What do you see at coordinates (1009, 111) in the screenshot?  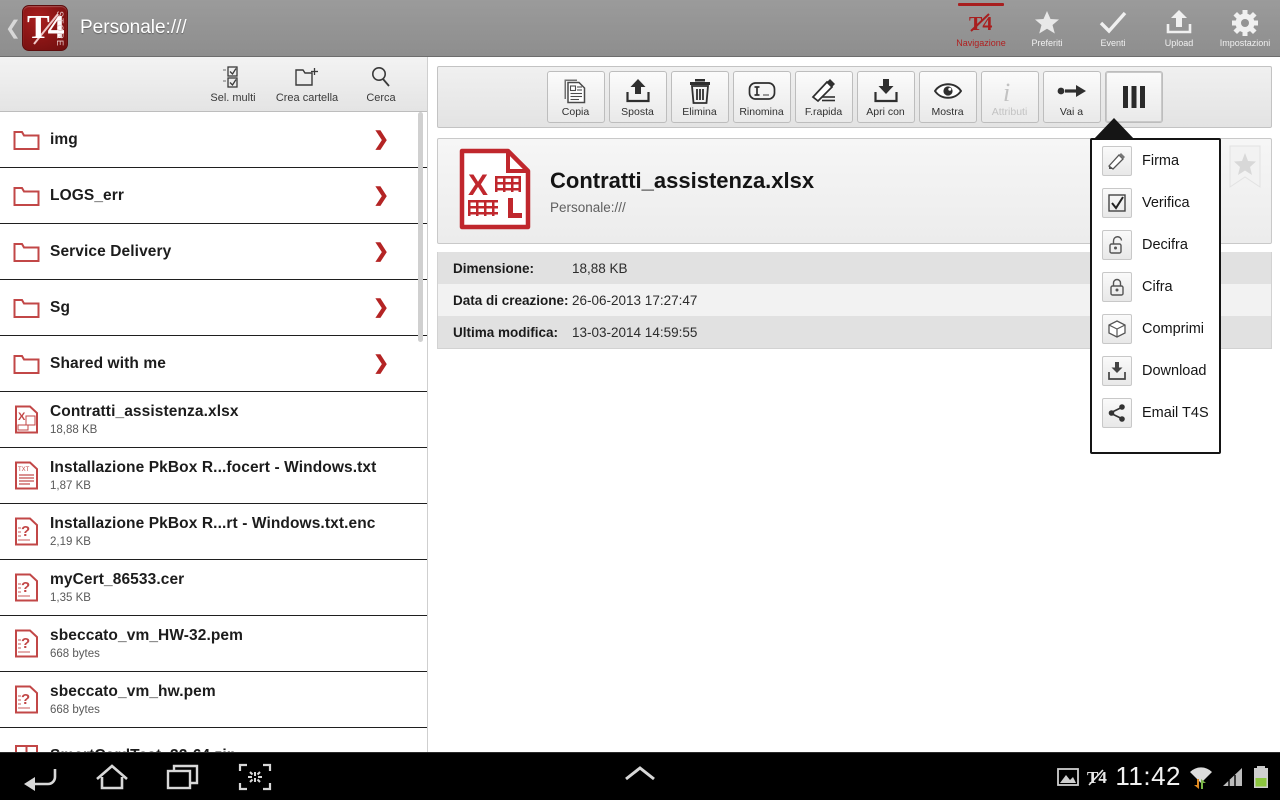 I see `button-label: Attributi` at bounding box center [1009, 111].